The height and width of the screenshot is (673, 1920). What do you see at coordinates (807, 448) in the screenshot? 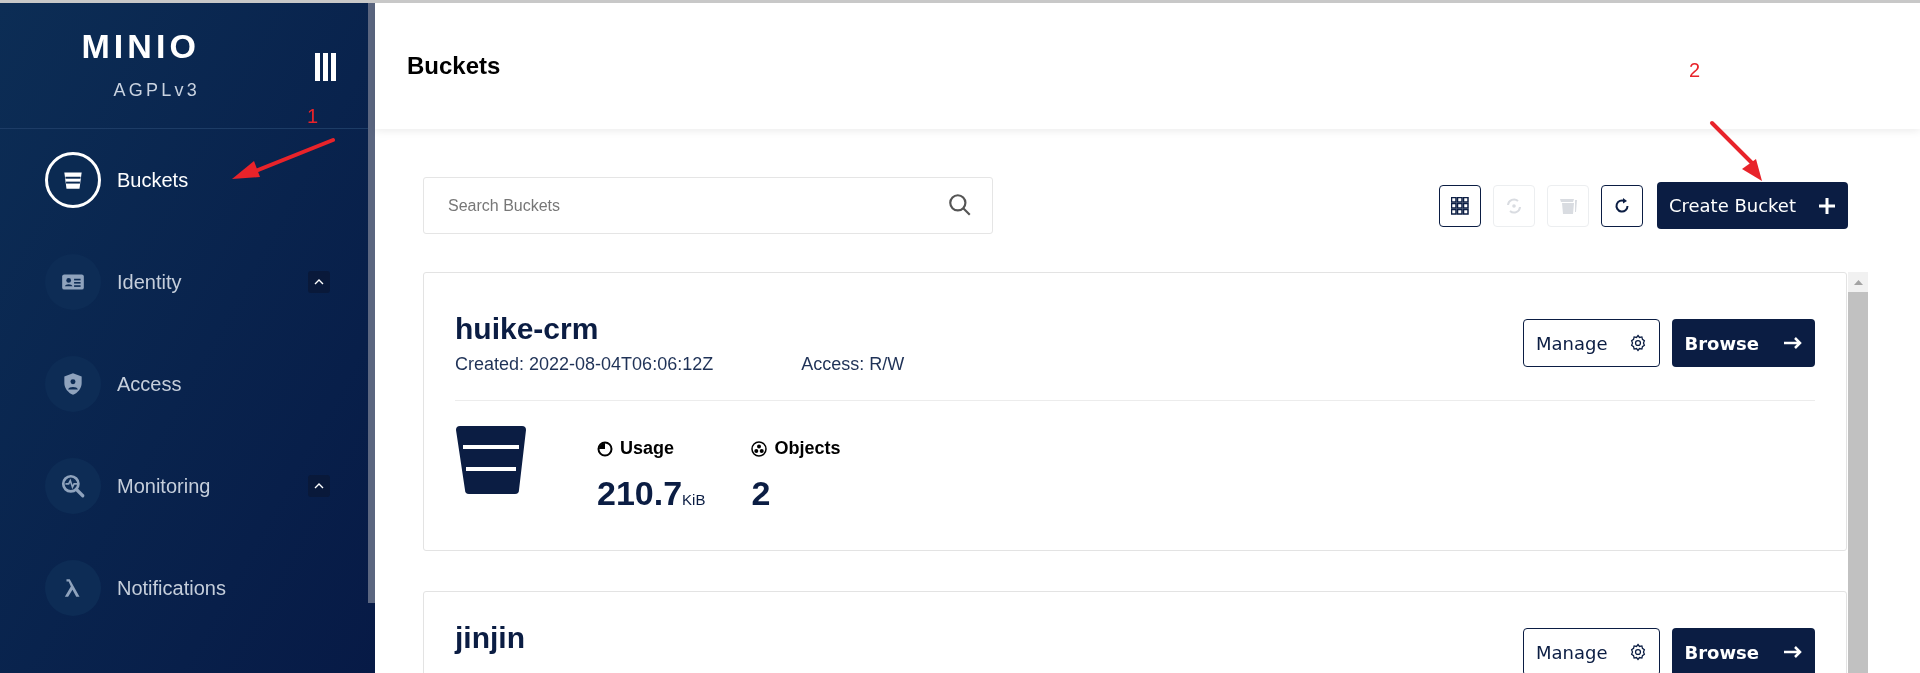
I see `objects-label: Objects` at bounding box center [807, 448].